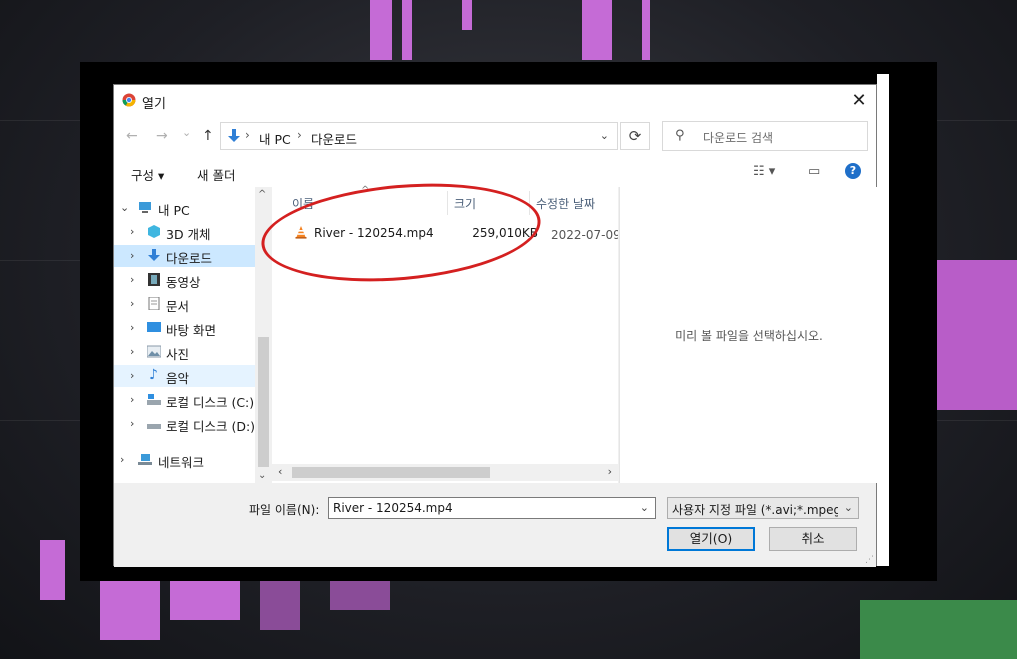  What do you see at coordinates (154, 255) in the screenshot?
I see `download-icon` at bounding box center [154, 255].